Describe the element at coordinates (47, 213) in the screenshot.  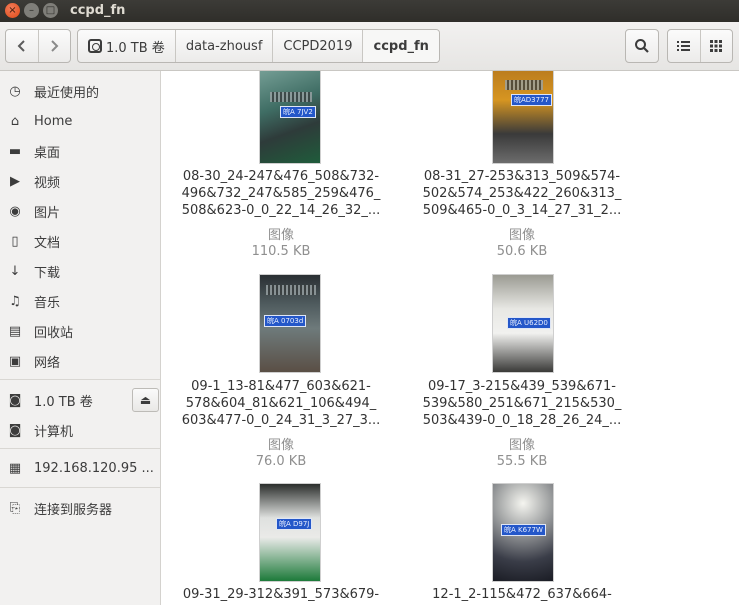
I see `sidebar-item-label: 图片` at that location.